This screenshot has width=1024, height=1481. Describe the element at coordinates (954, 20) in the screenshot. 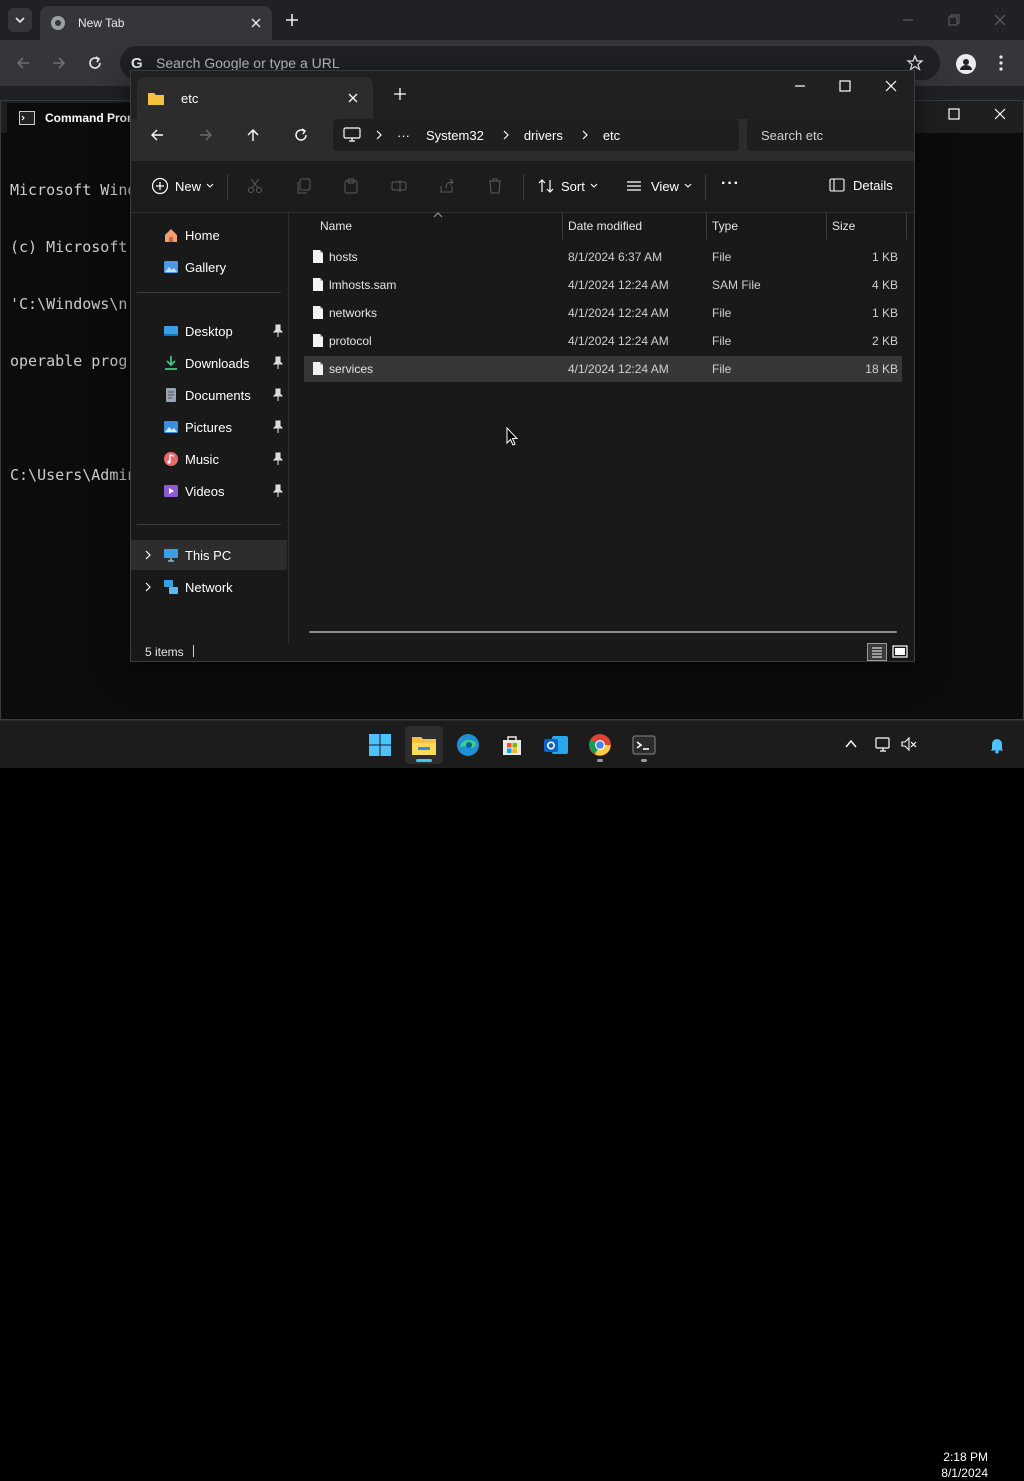

I see `chrome-restore-button` at that location.